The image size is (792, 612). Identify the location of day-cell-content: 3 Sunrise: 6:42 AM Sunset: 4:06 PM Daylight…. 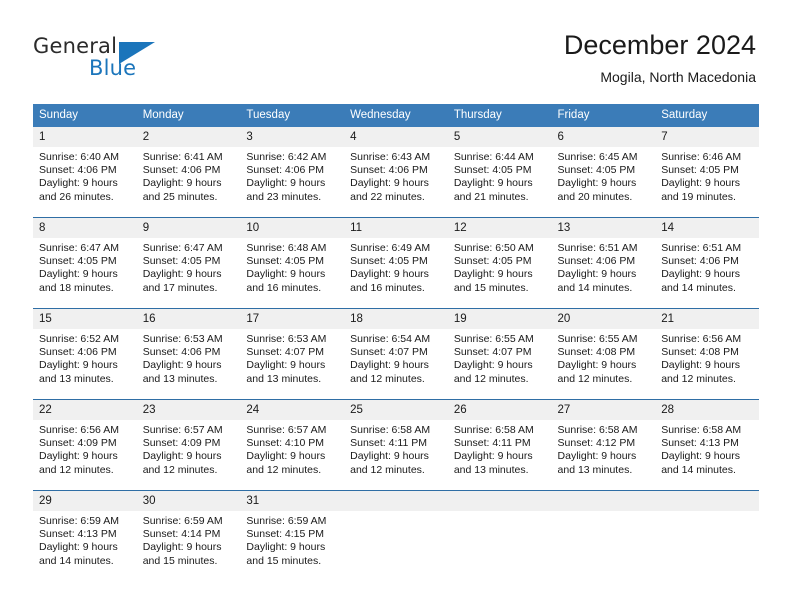
(292, 172).